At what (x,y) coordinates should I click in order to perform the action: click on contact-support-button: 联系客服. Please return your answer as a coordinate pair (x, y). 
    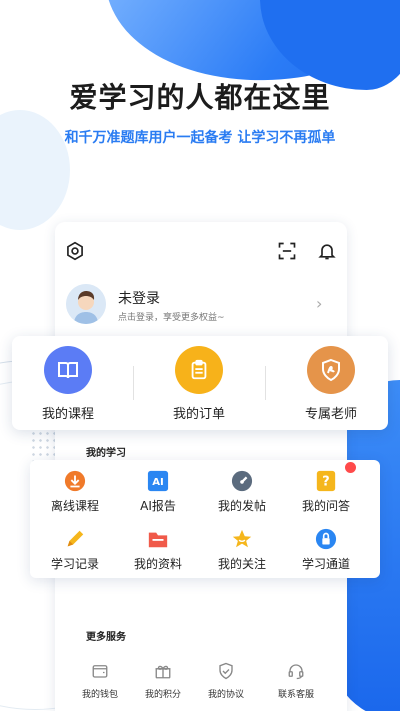
    Looking at the image, I should click on (296, 680).